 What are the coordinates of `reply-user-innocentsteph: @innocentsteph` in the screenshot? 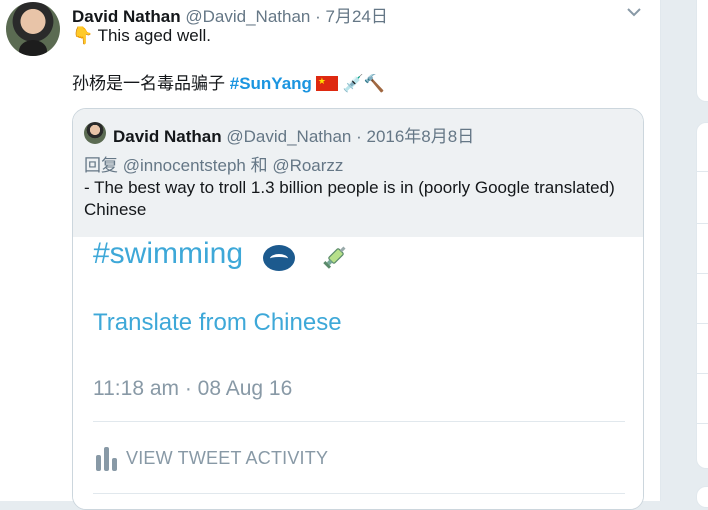 It's located at (184, 165).